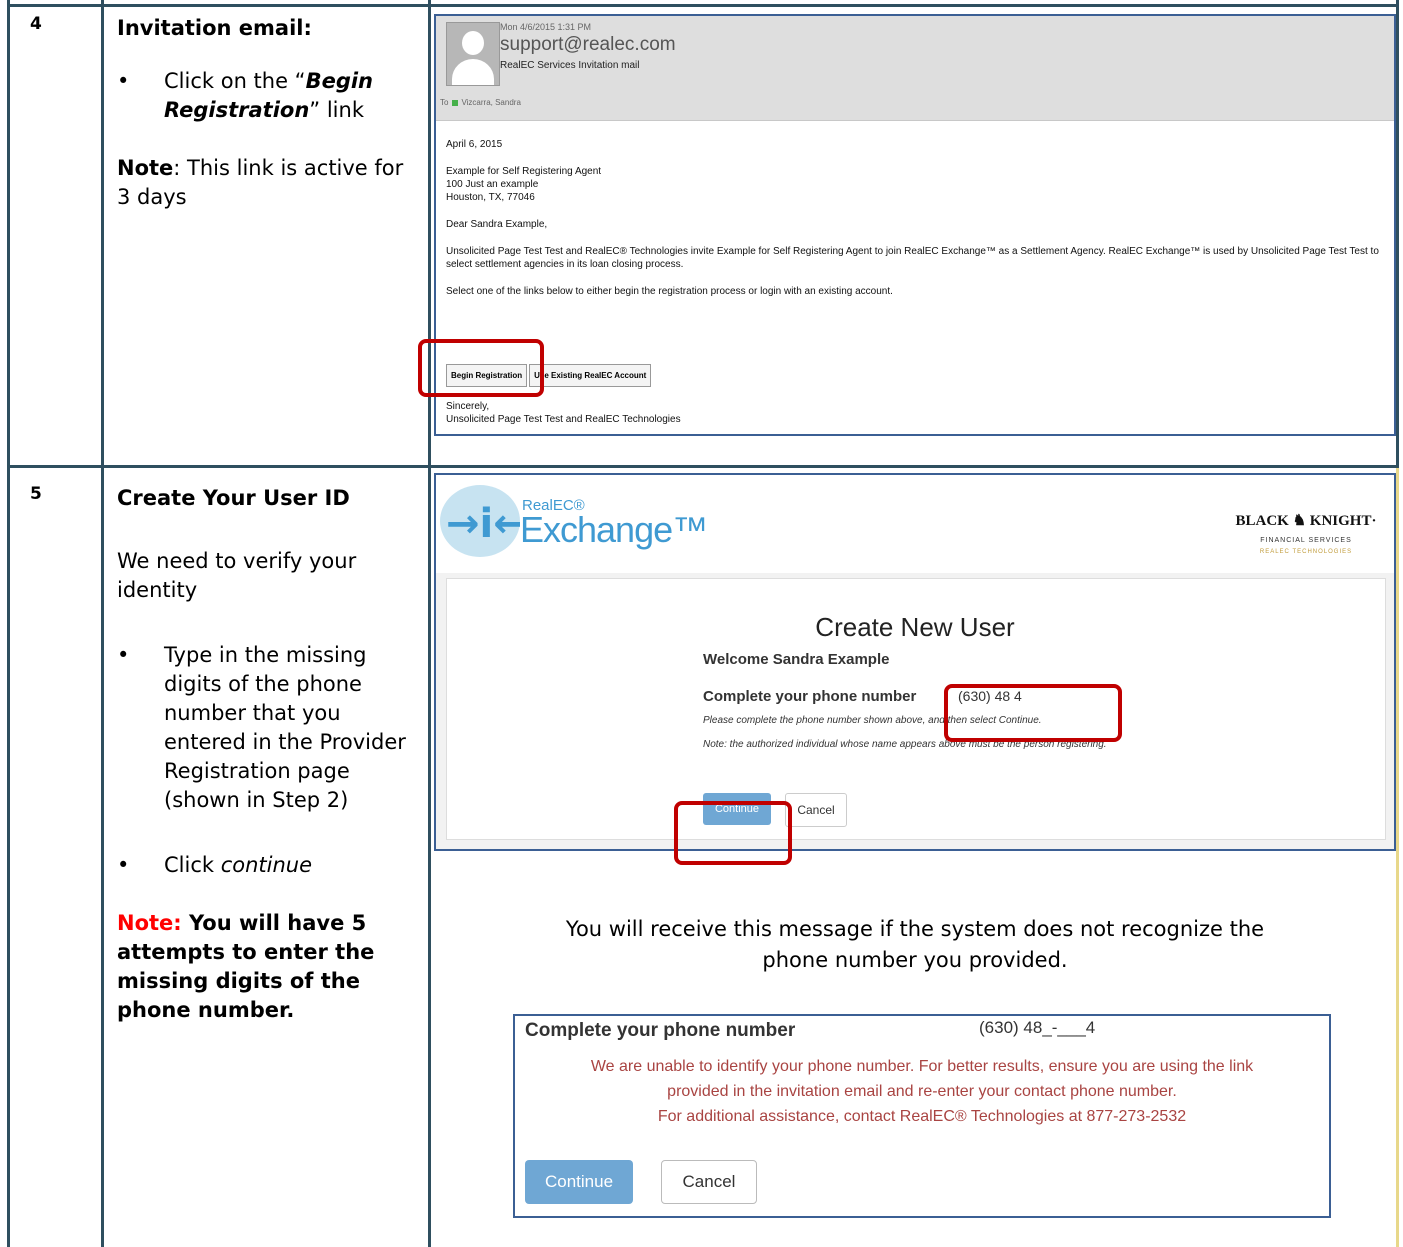  What do you see at coordinates (733, 833) in the screenshot?
I see `continue-highlight` at bounding box center [733, 833].